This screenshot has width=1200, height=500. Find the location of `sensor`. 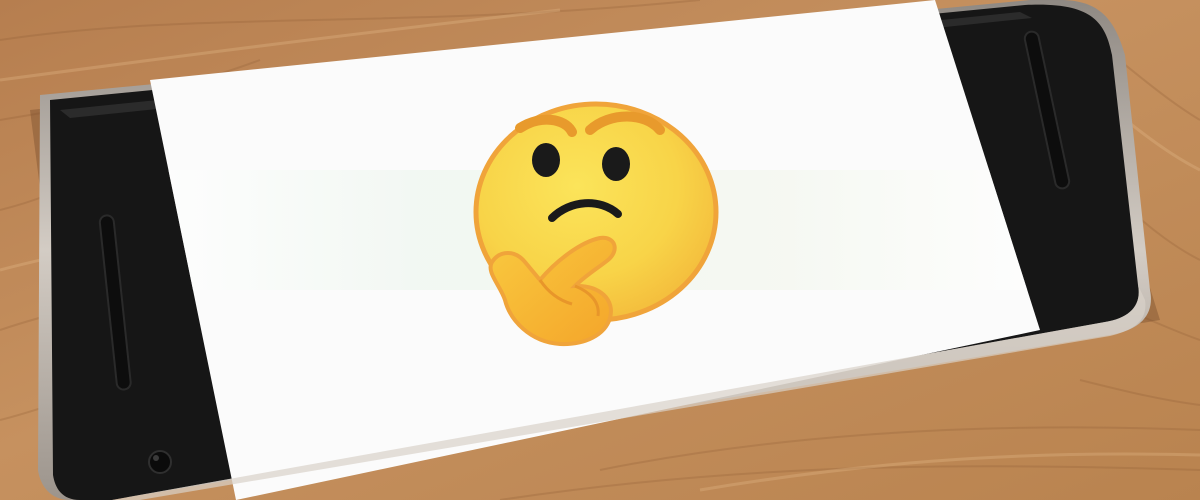

sensor is located at coordinates (156, 458).